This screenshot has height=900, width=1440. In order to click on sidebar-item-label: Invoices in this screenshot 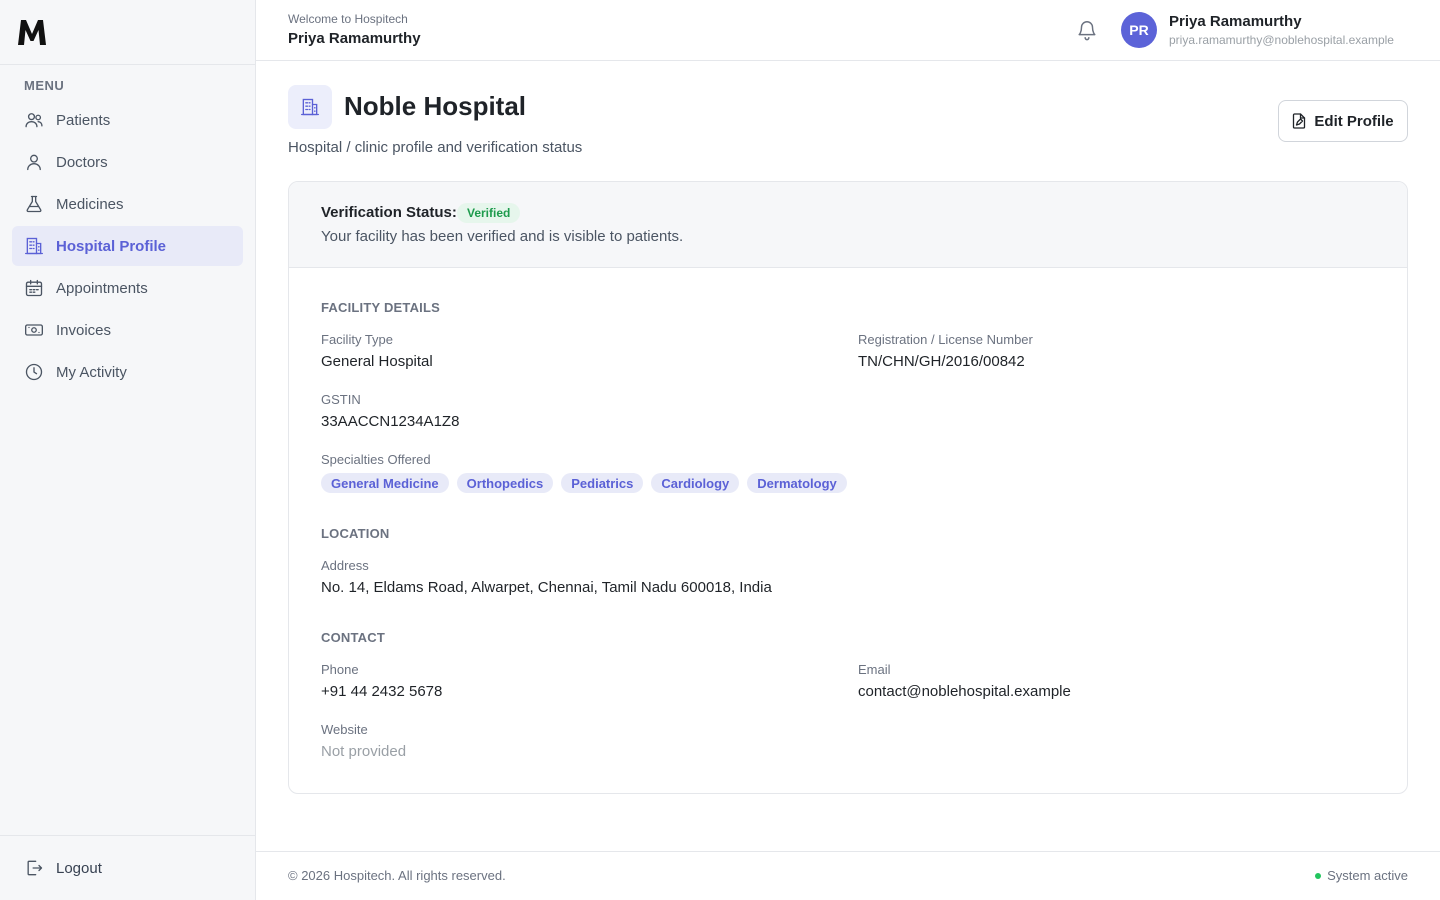, I will do `click(84, 330)`.